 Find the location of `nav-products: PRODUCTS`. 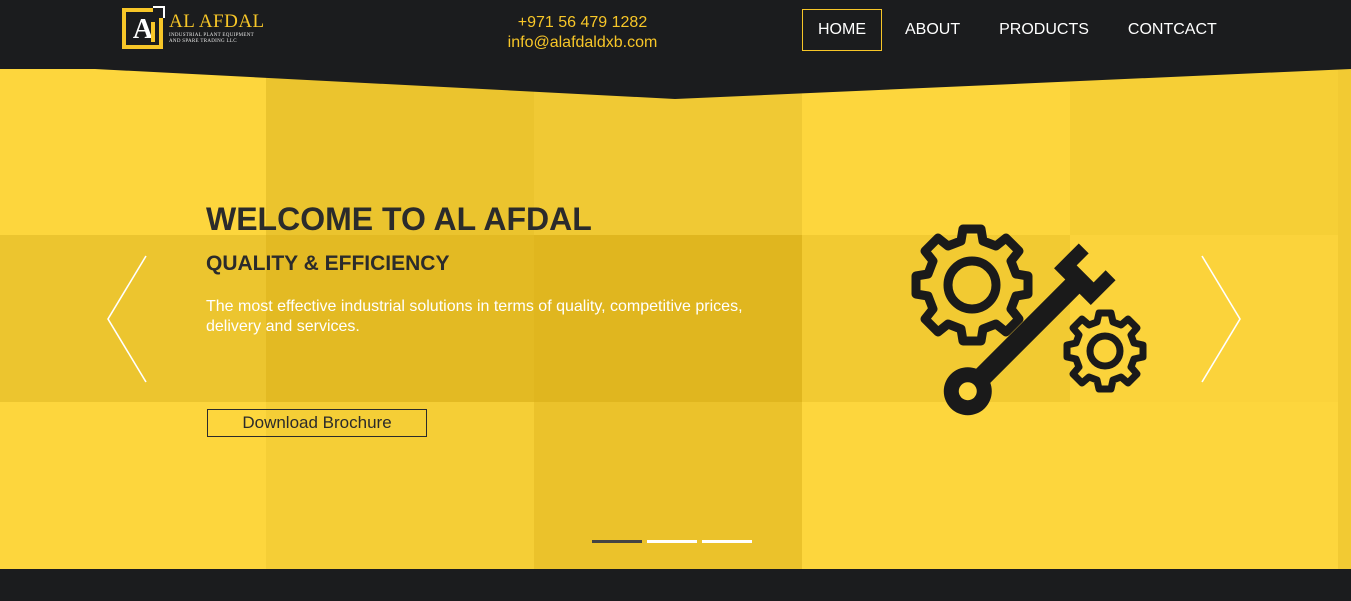

nav-products: PRODUCTS is located at coordinates (1044, 30).